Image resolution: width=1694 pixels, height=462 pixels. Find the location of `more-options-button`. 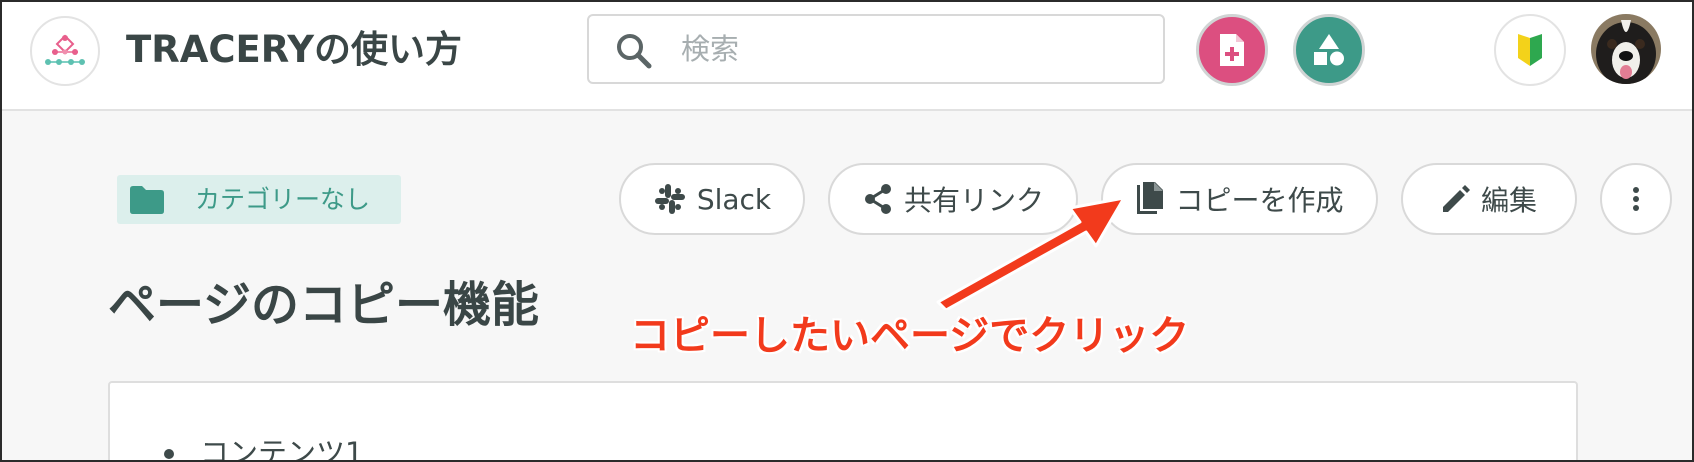

more-options-button is located at coordinates (1636, 199).